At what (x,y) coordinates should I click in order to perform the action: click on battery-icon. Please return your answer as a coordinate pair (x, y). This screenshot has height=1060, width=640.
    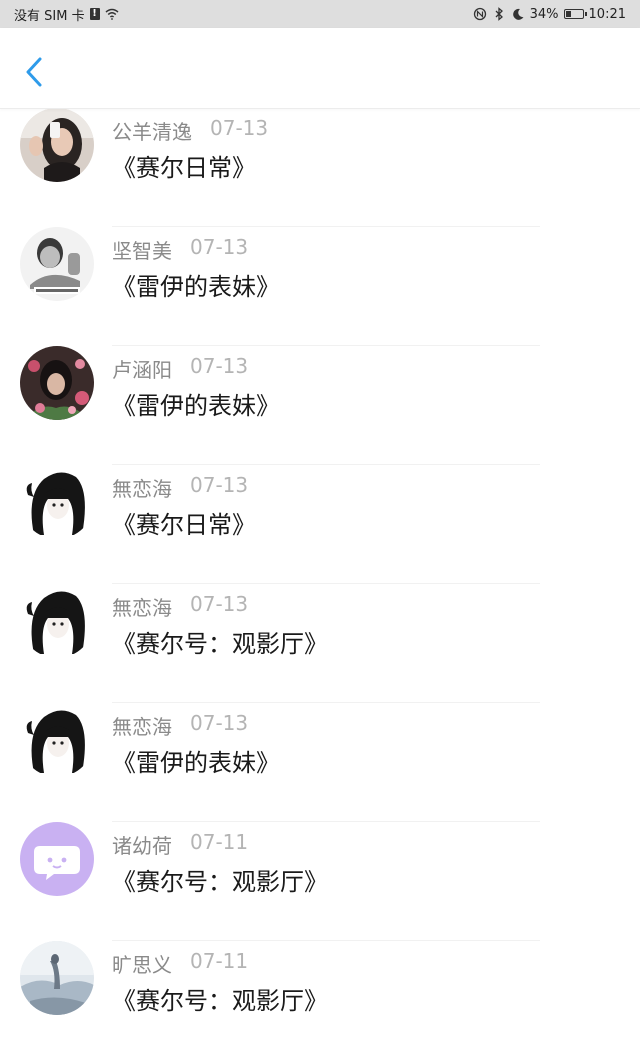
    Looking at the image, I should click on (575, 14).